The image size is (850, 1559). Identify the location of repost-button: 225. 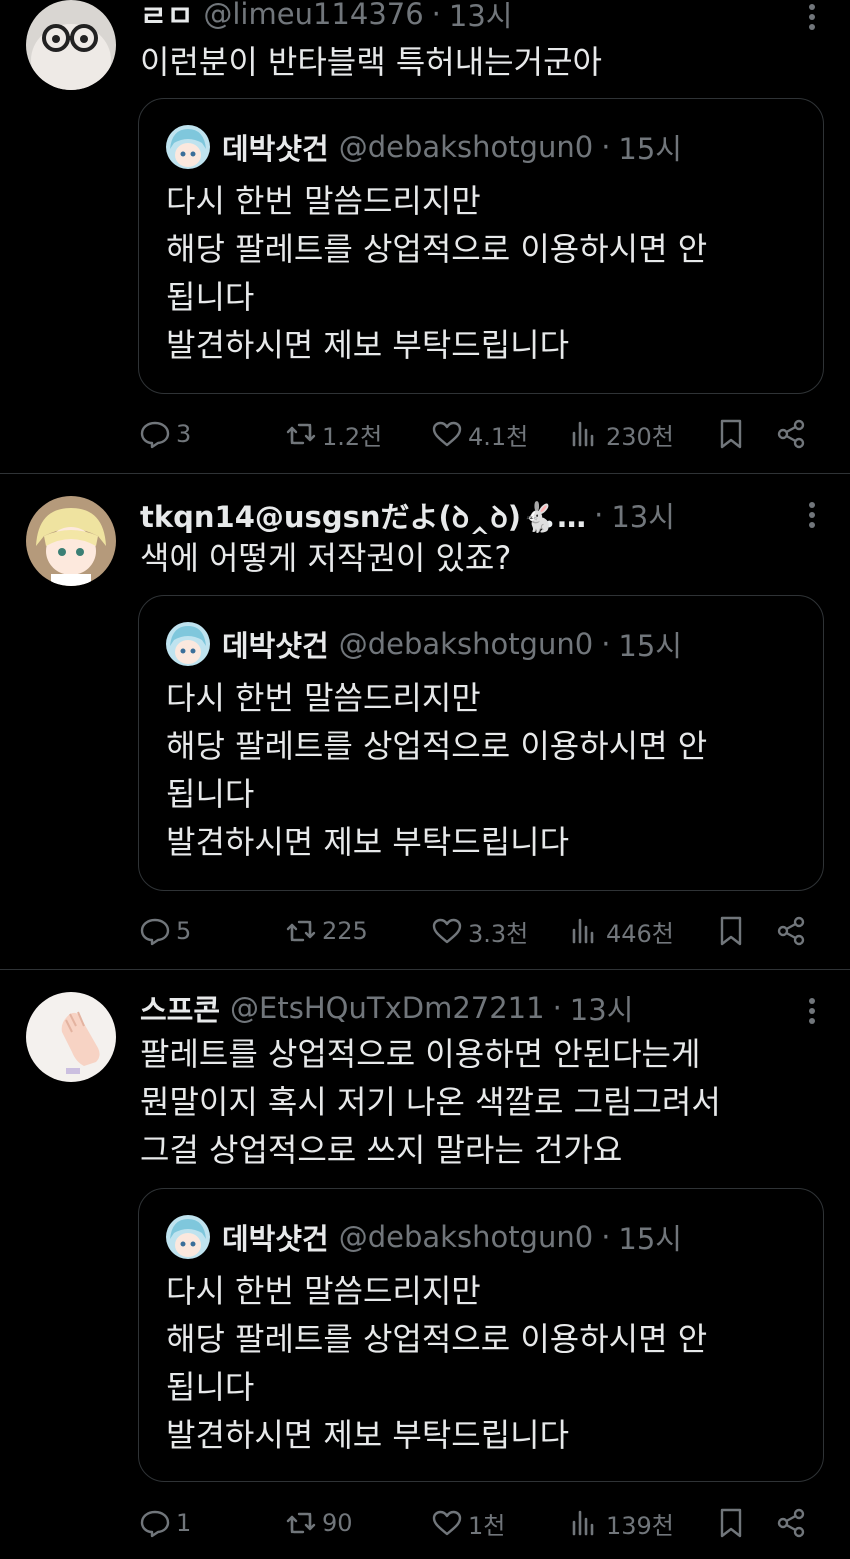
(326, 931).